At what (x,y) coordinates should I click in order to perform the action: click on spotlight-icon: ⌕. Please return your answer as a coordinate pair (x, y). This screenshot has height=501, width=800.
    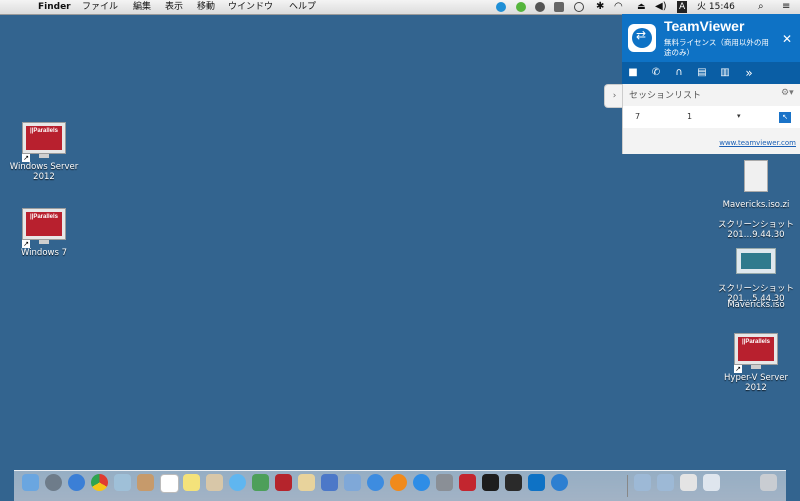
    Looking at the image, I should click on (761, 7).